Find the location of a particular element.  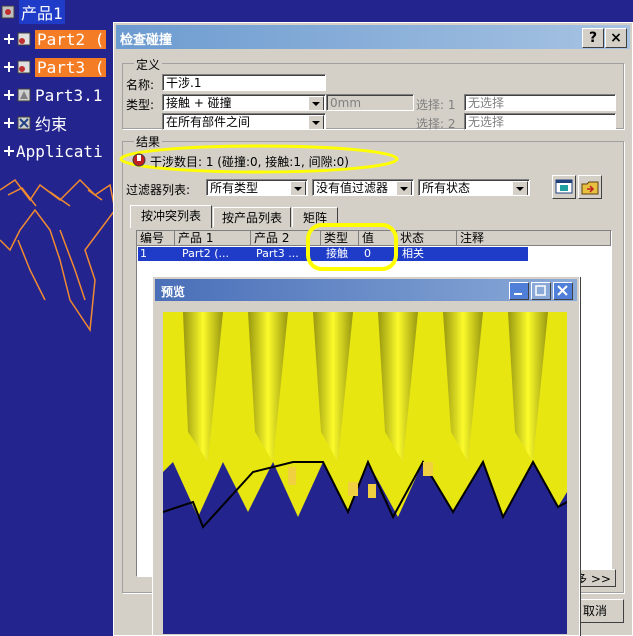

cancel-label: 取消 is located at coordinates (594, 611).